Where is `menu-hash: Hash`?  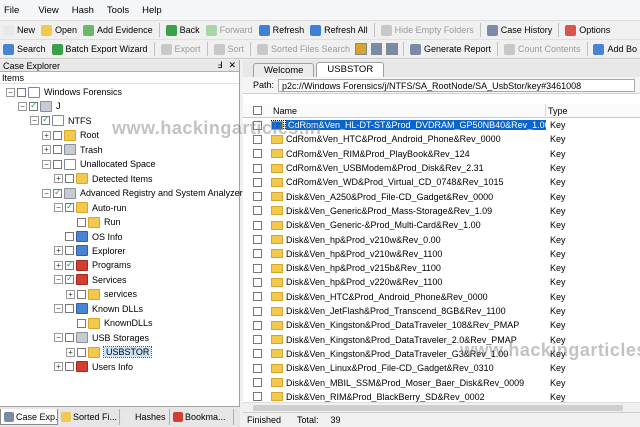 menu-hash: Hash is located at coordinates (83, 10).